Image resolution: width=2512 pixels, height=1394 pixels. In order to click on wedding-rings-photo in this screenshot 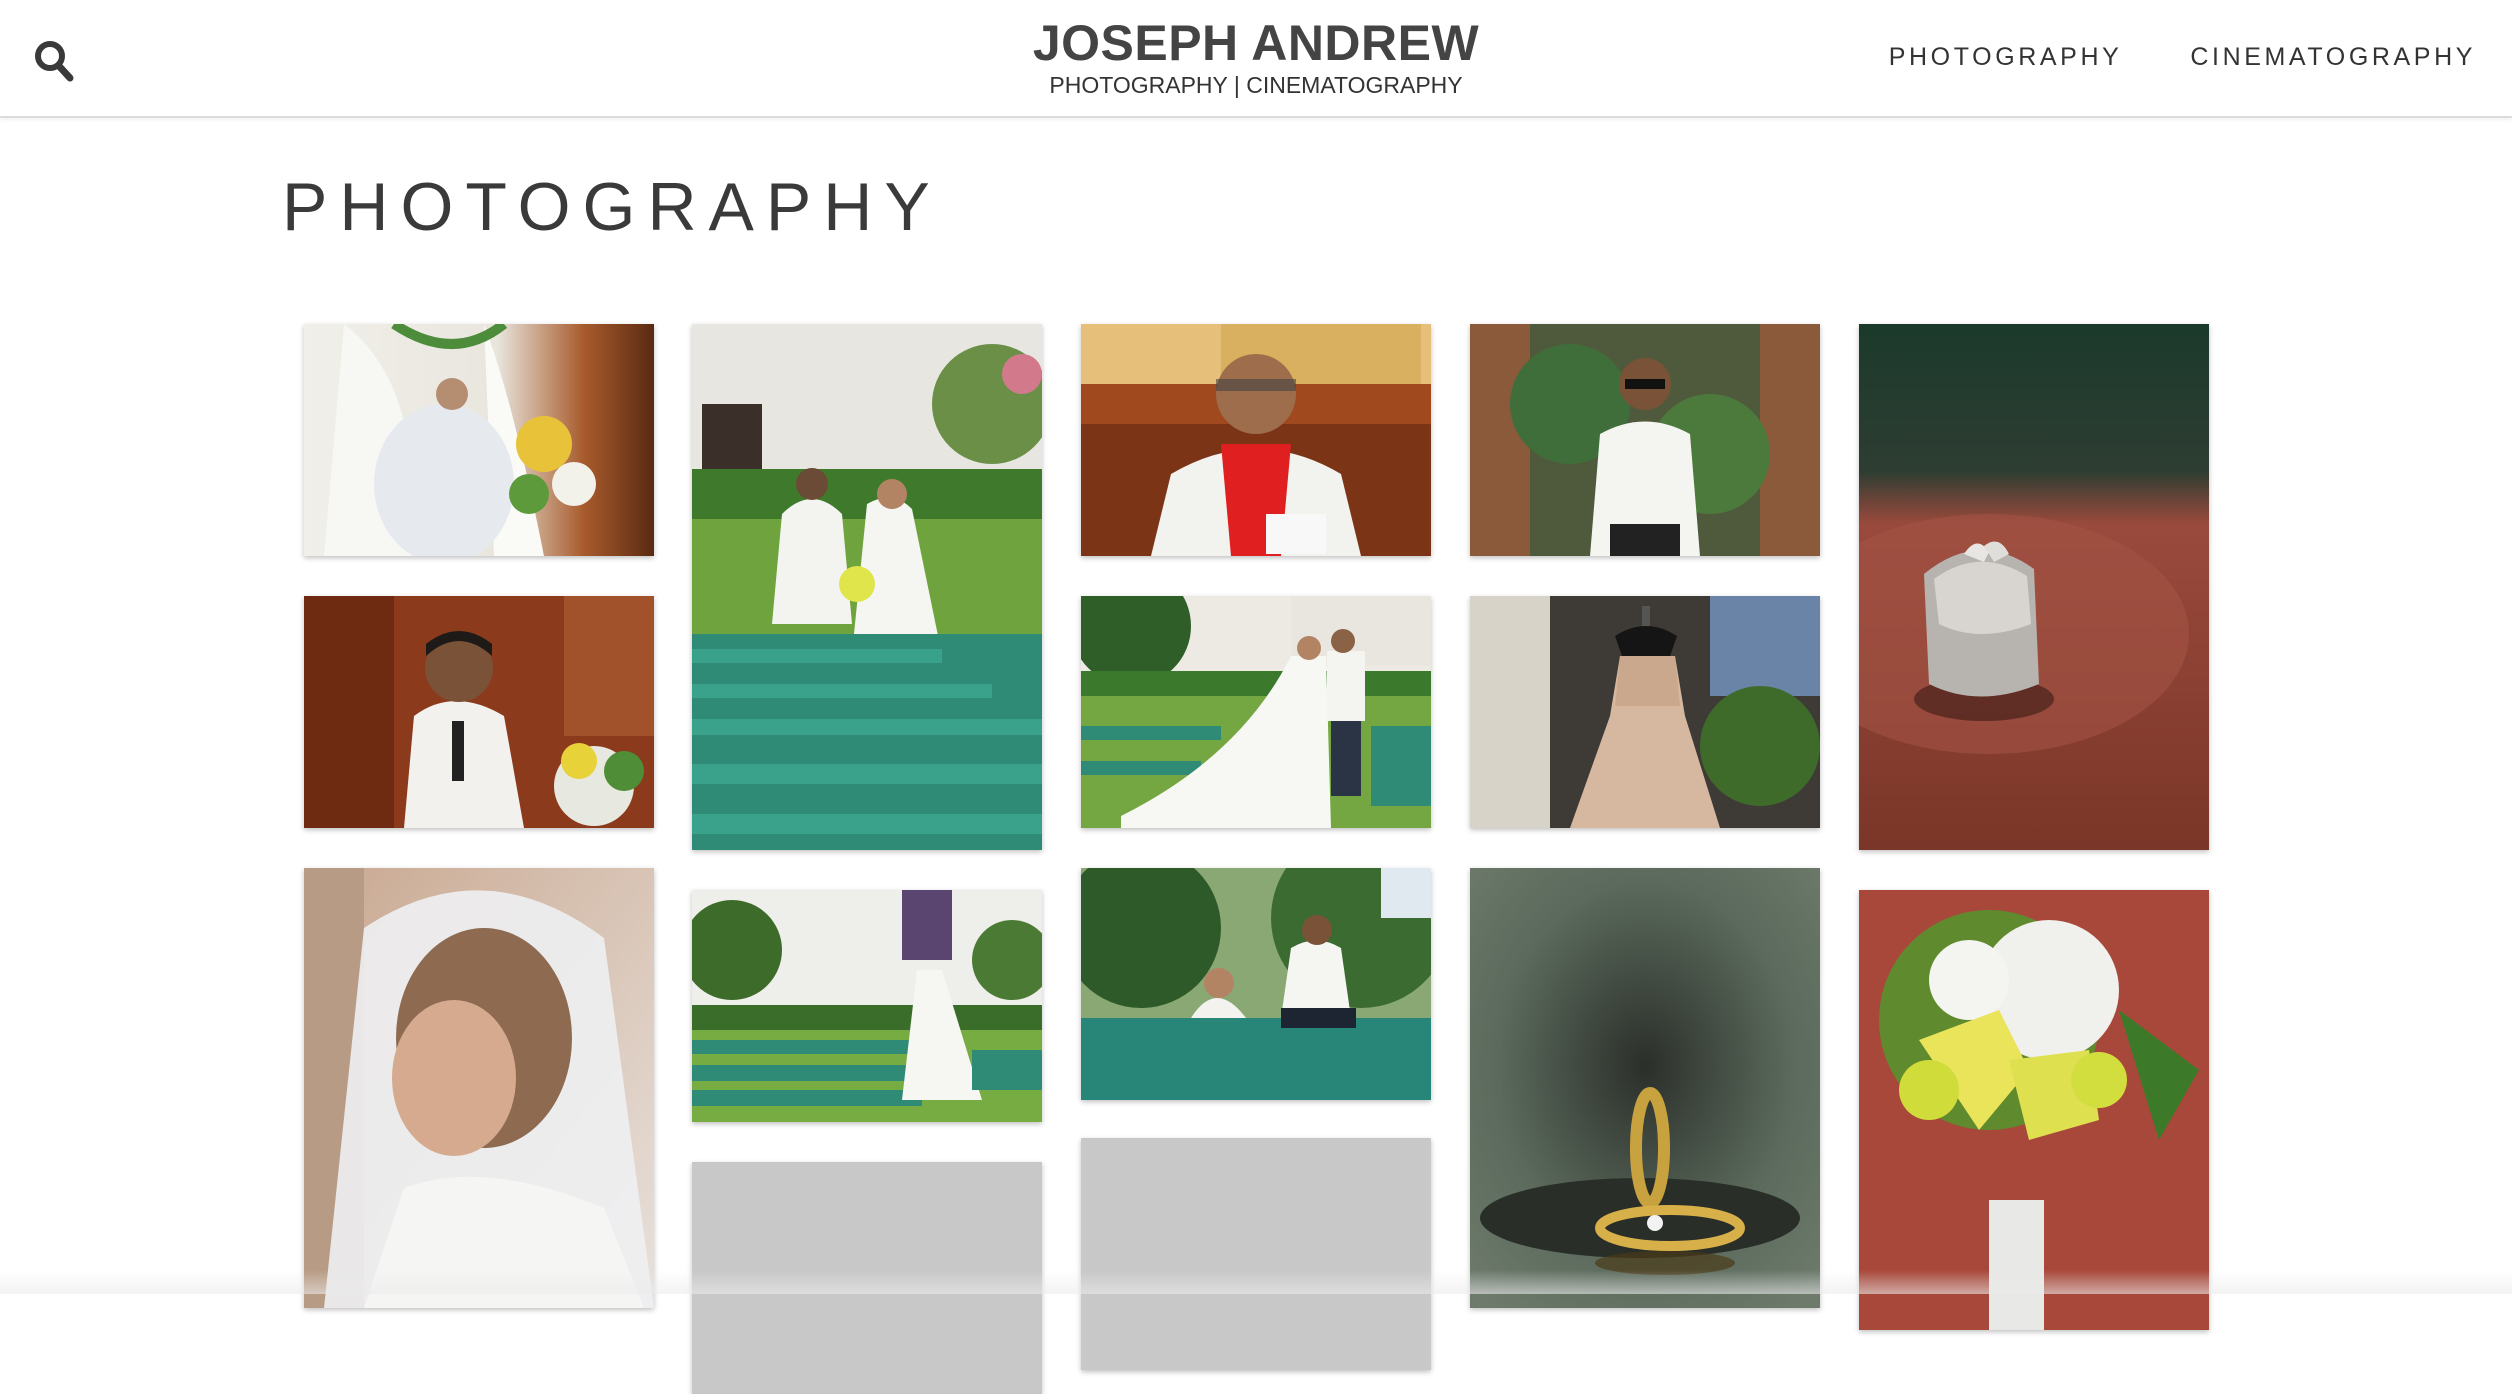, I will do `click(1645, 1088)`.